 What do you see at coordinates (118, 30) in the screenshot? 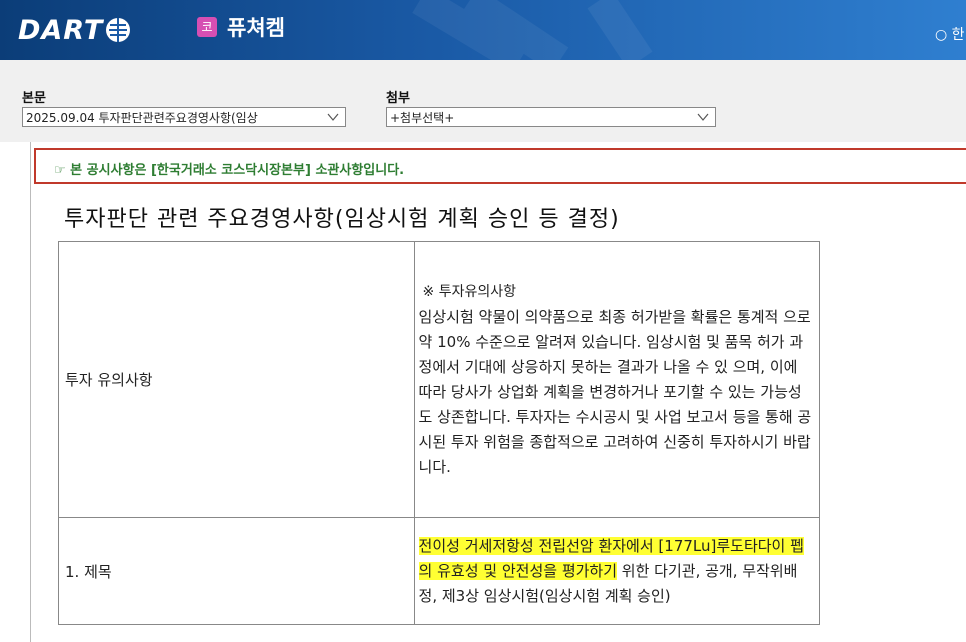
I see `dart-logo-icon` at bounding box center [118, 30].